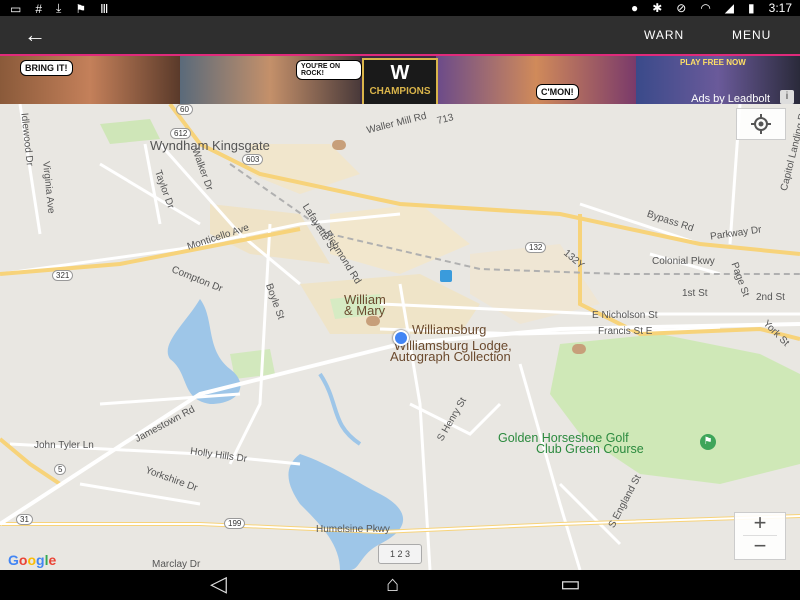 The height and width of the screenshot is (600, 800). Describe the element at coordinates (729, 8) in the screenshot. I see `signal-icon: ◢` at that location.